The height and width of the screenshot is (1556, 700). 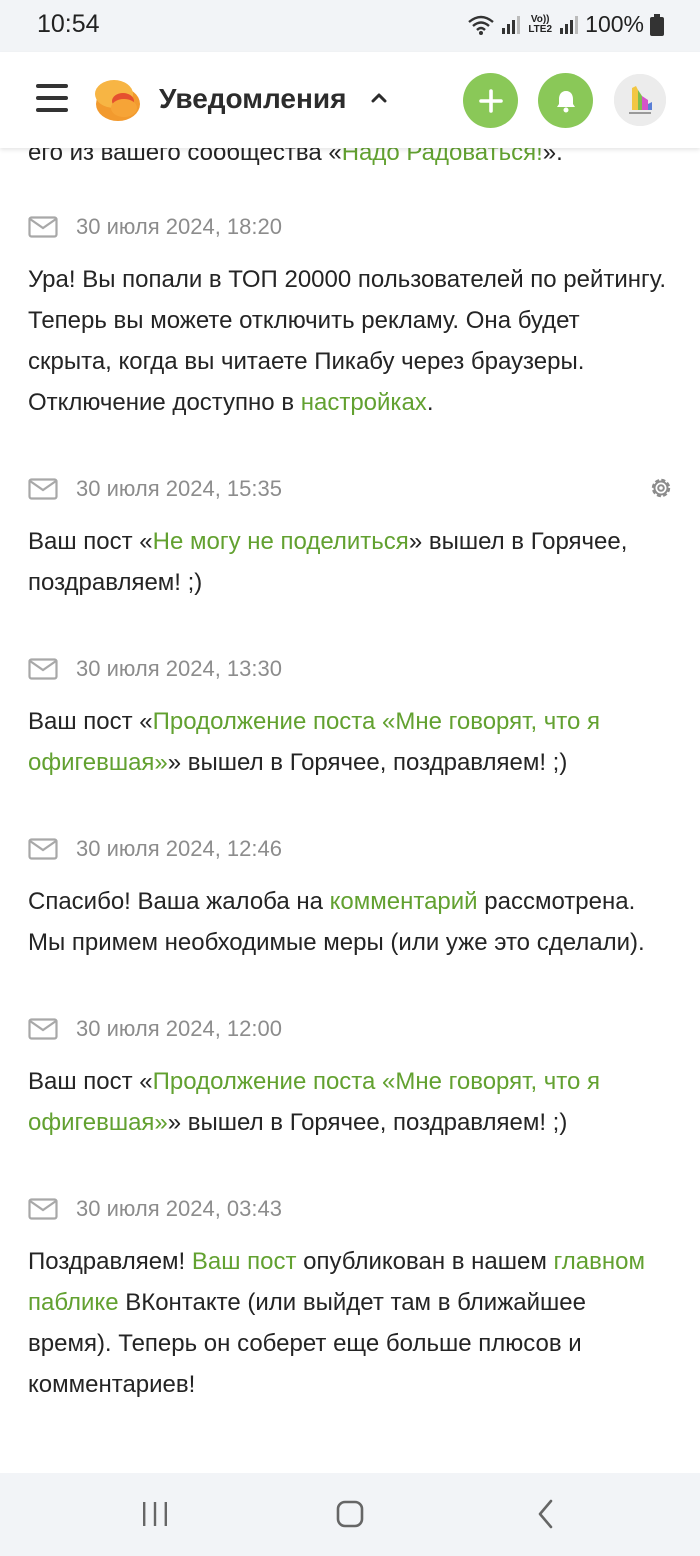 I want to click on bell-icon, so click(x=565, y=101).